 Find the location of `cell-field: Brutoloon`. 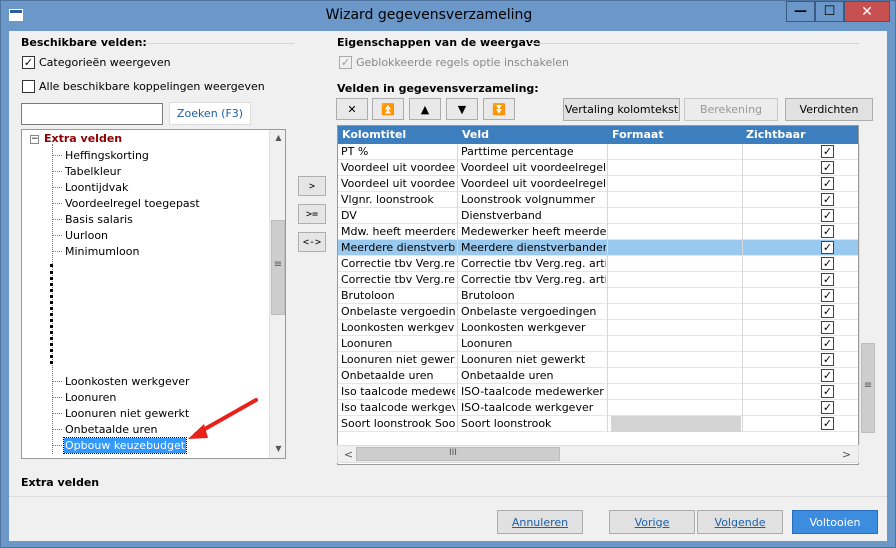

cell-field: Brutoloon is located at coordinates (533, 296).